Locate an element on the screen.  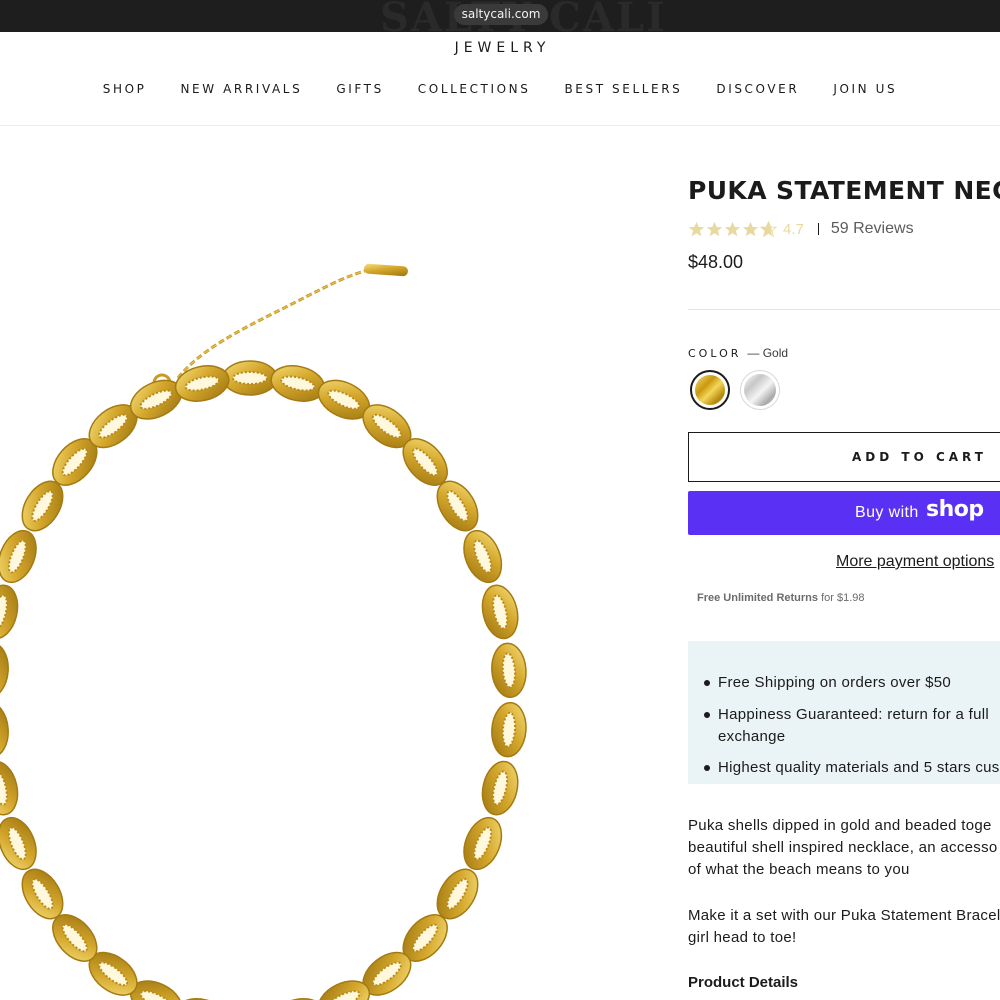
rating-divider is located at coordinates (818, 229).